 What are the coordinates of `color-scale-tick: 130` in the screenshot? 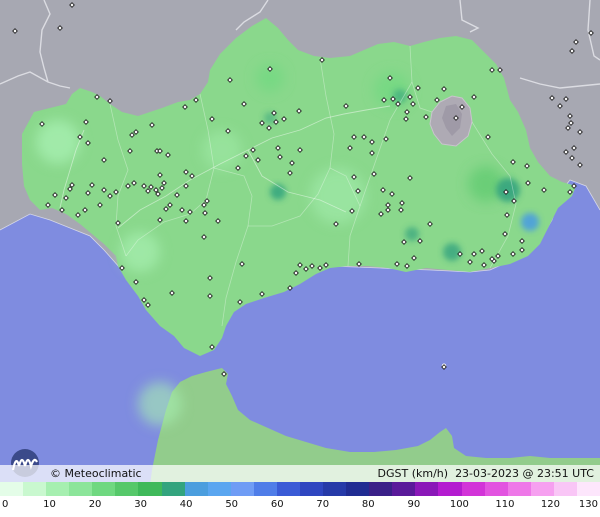 It's located at (588, 504).